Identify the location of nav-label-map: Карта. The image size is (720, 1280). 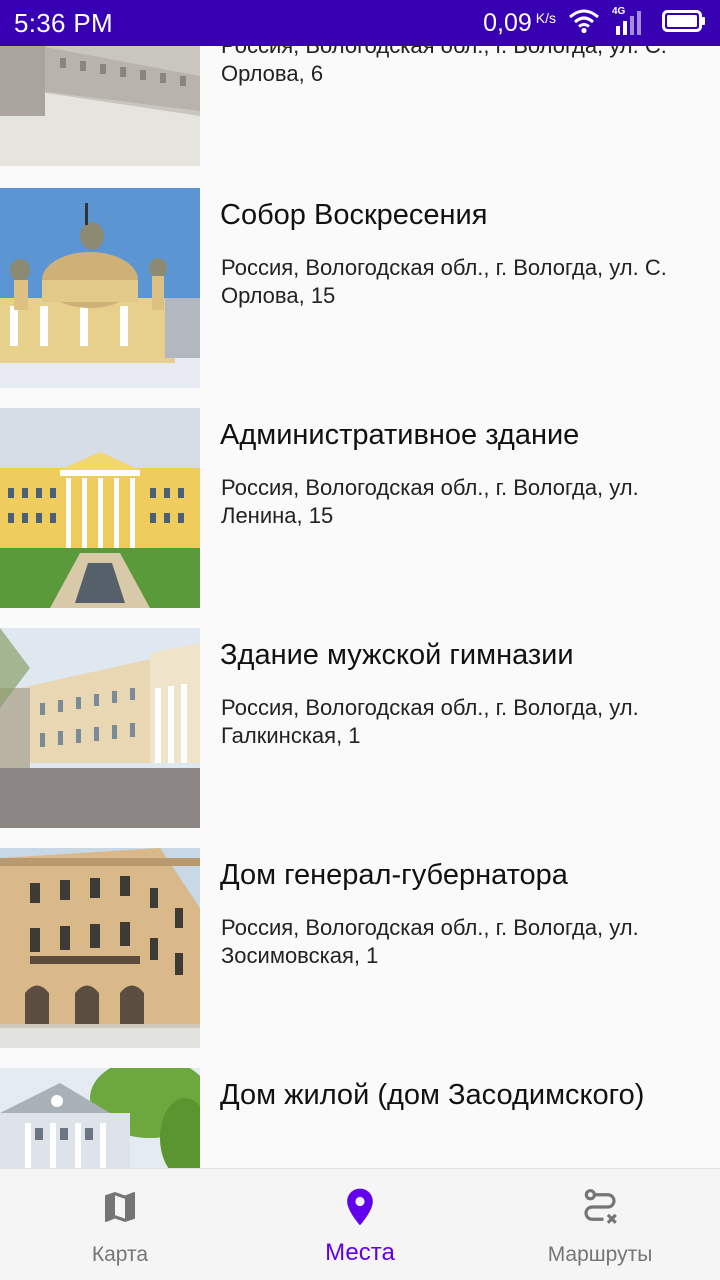
(120, 1254).